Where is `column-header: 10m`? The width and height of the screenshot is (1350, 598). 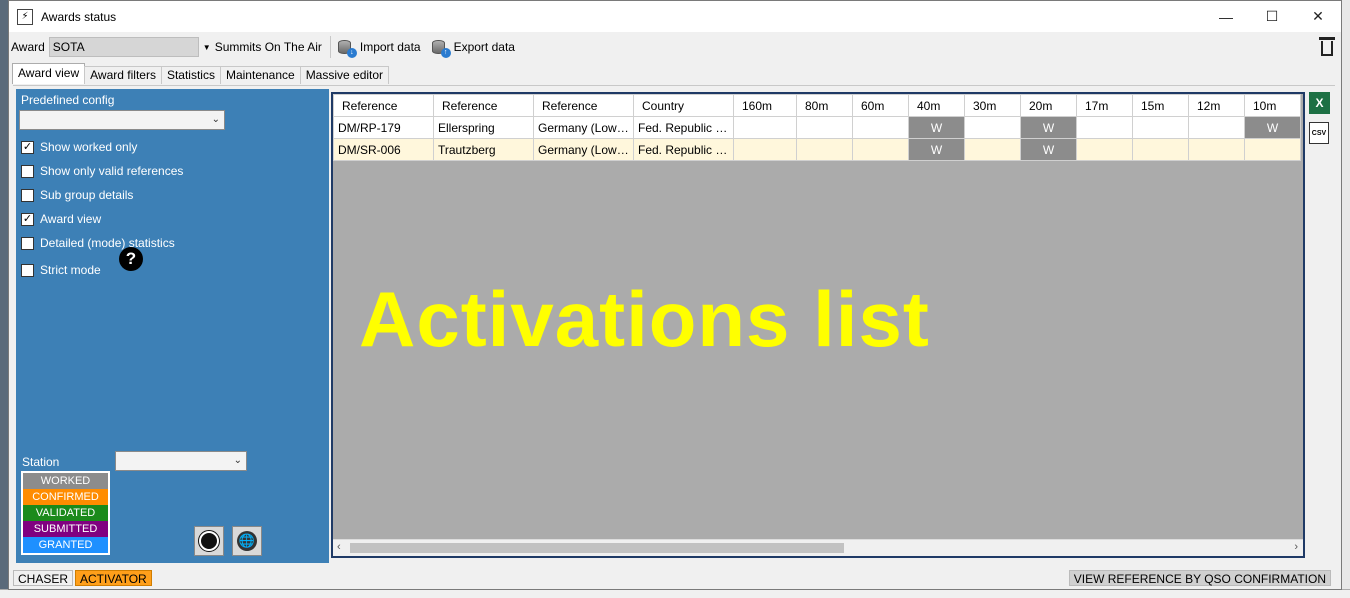
column-header: 10m is located at coordinates (1272, 105).